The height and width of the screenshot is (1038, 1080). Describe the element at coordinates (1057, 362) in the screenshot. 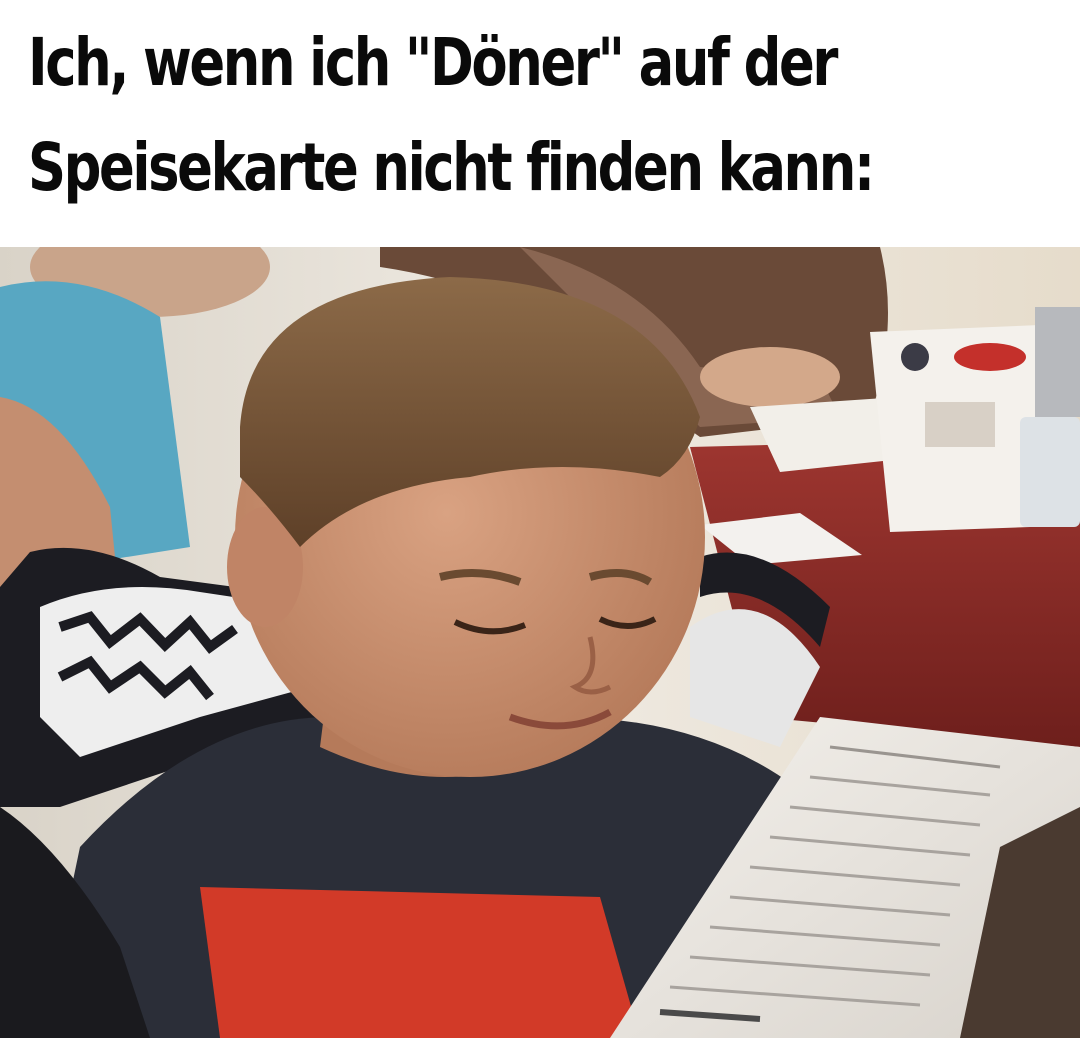

I see `napkin-holder` at that location.